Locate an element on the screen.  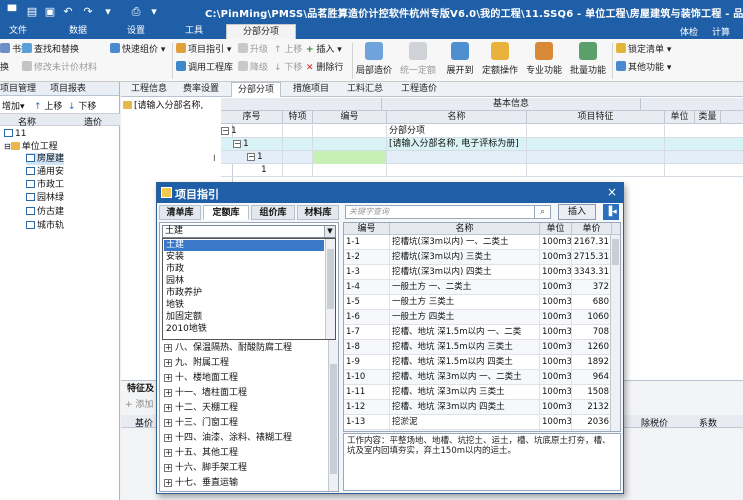
section-list-item: [请输入分部名称, is located at coordinates (177, 106).